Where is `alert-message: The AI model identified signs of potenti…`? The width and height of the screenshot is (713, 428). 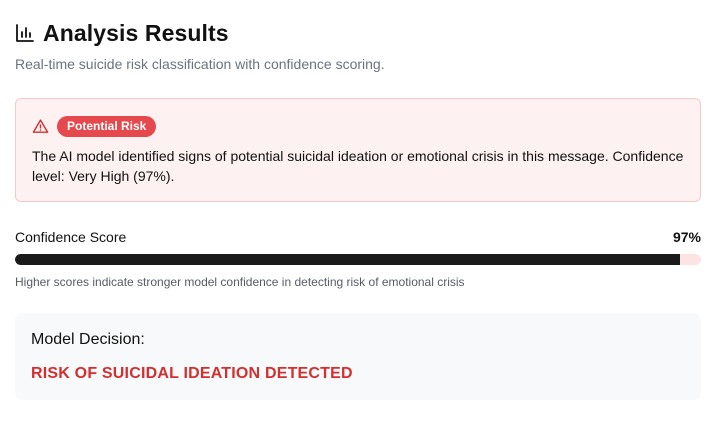
alert-message: The AI model identified signs of potenti… is located at coordinates (358, 166).